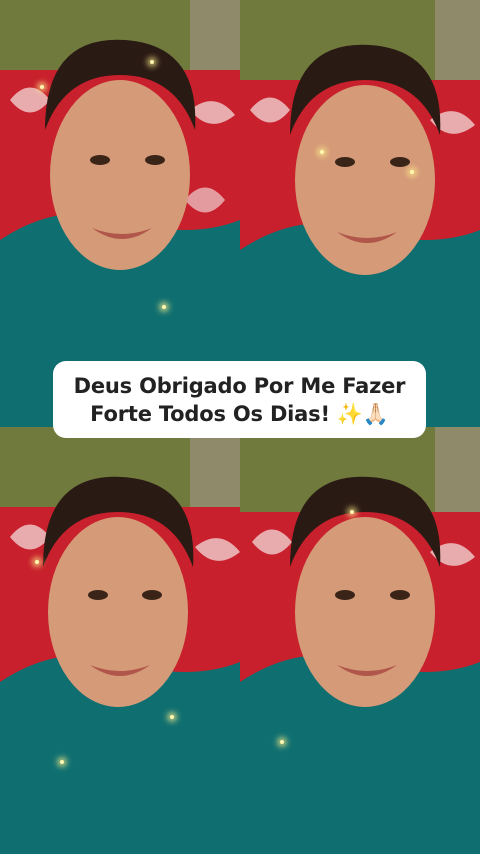 This screenshot has width=480, height=854. Describe the element at coordinates (239, 385) in the screenshot. I see `caption-line-1: Deus Obrigado Por Me Fazer` at that location.